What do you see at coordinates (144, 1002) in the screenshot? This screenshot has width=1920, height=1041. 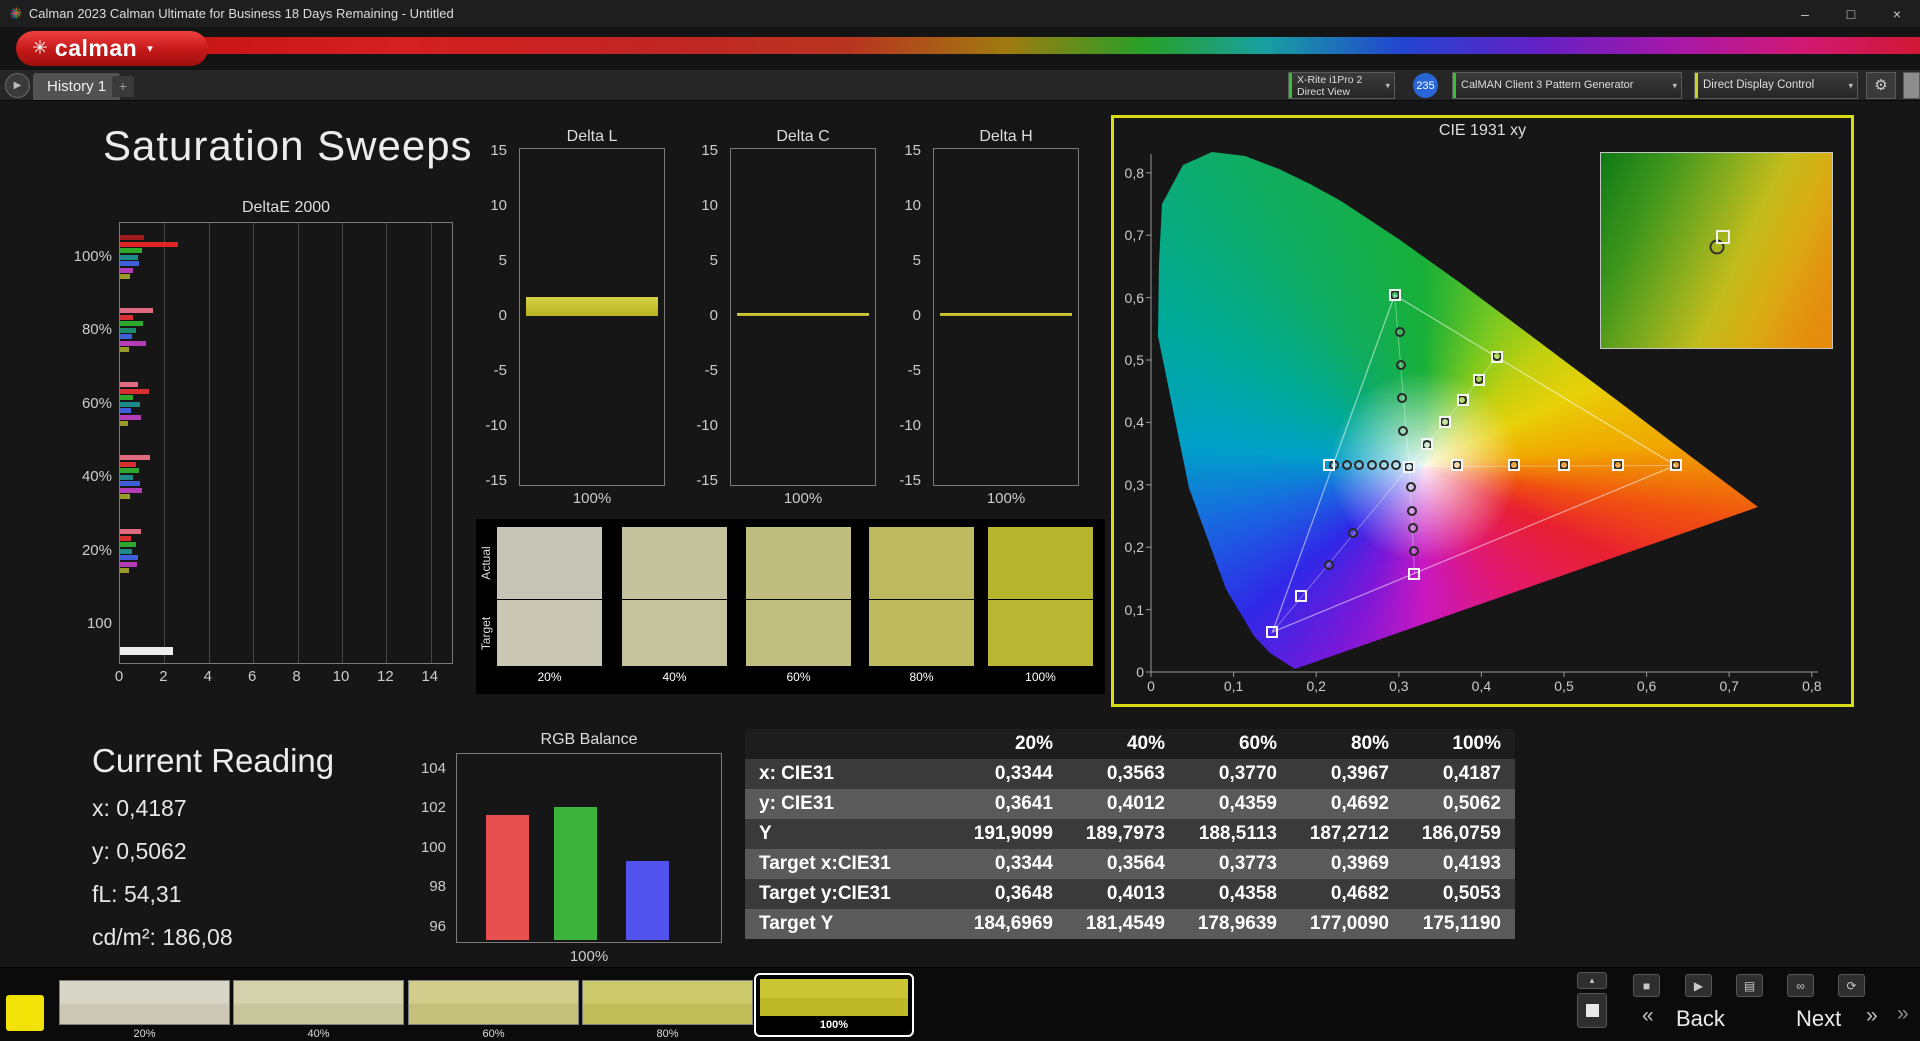 I see `saturation-swatch-20%` at bounding box center [144, 1002].